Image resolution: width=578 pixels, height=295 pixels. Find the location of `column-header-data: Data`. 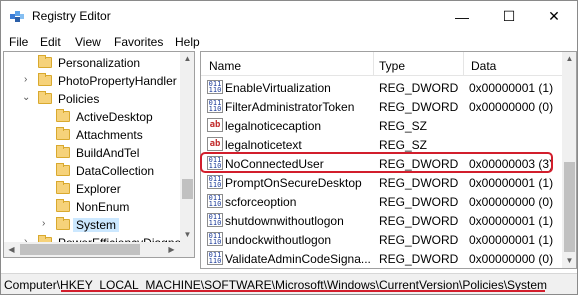

column-header-data: Data is located at coordinates (483, 66).